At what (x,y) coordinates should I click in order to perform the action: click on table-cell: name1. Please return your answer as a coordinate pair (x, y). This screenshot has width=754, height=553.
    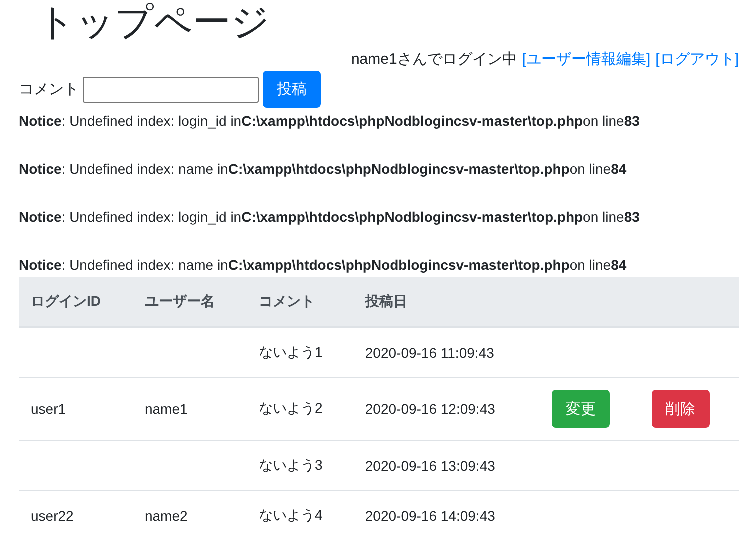
    Looking at the image, I should click on (166, 409).